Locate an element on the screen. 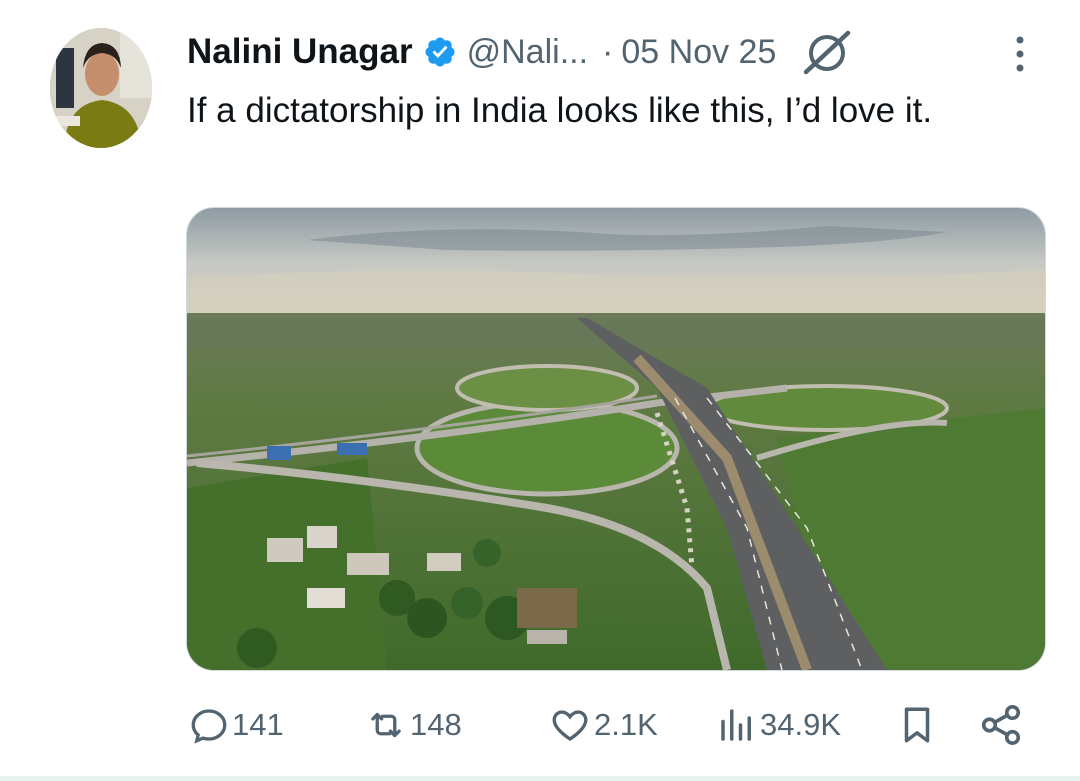  bookmark-icon is located at coordinates (917, 725).